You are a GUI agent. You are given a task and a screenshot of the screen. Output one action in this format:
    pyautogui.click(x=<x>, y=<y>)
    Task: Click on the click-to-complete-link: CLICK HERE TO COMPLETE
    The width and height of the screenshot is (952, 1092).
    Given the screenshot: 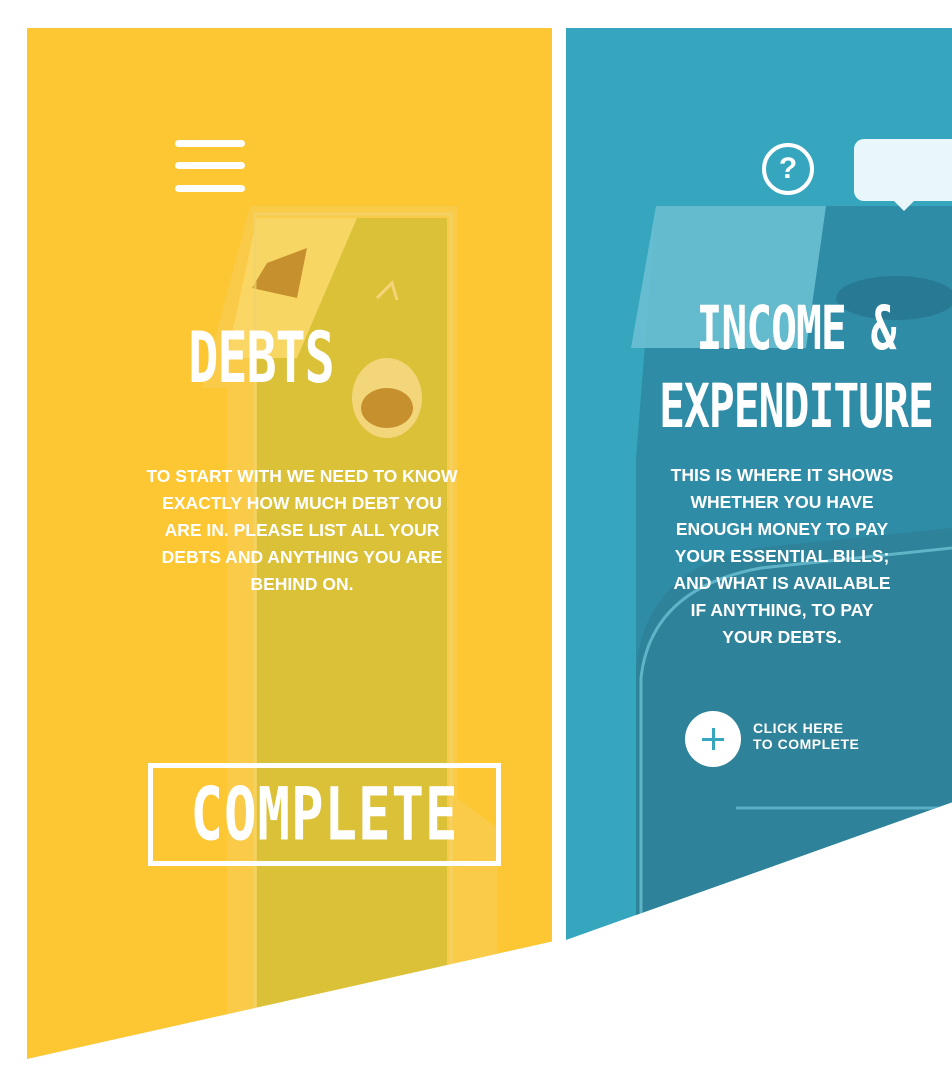 What is the action you would take?
    pyautogui.click(x=806, y=736)
    